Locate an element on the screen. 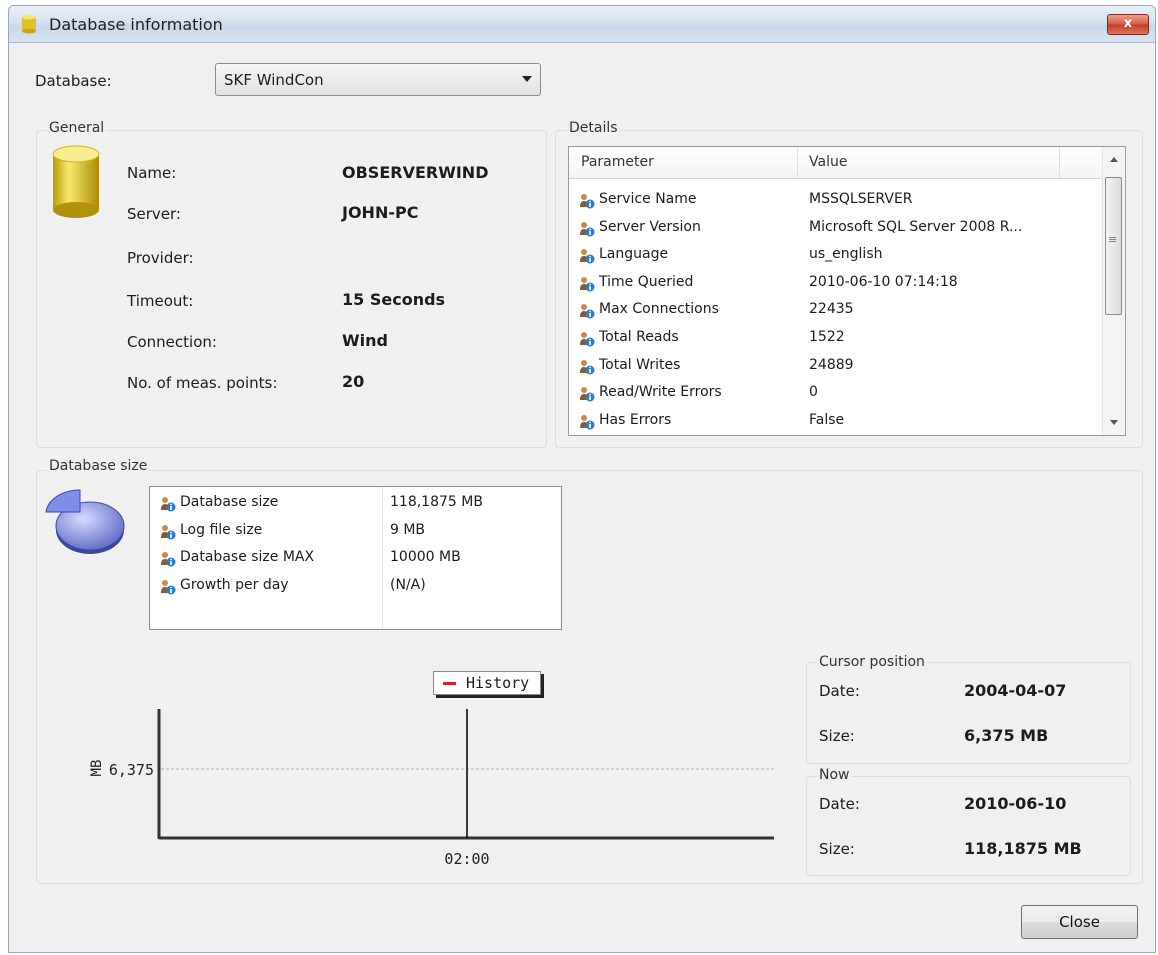 This screenshot has height=955, width=1158. database-select: SKF WindCon is located at coordinates (378, 79).